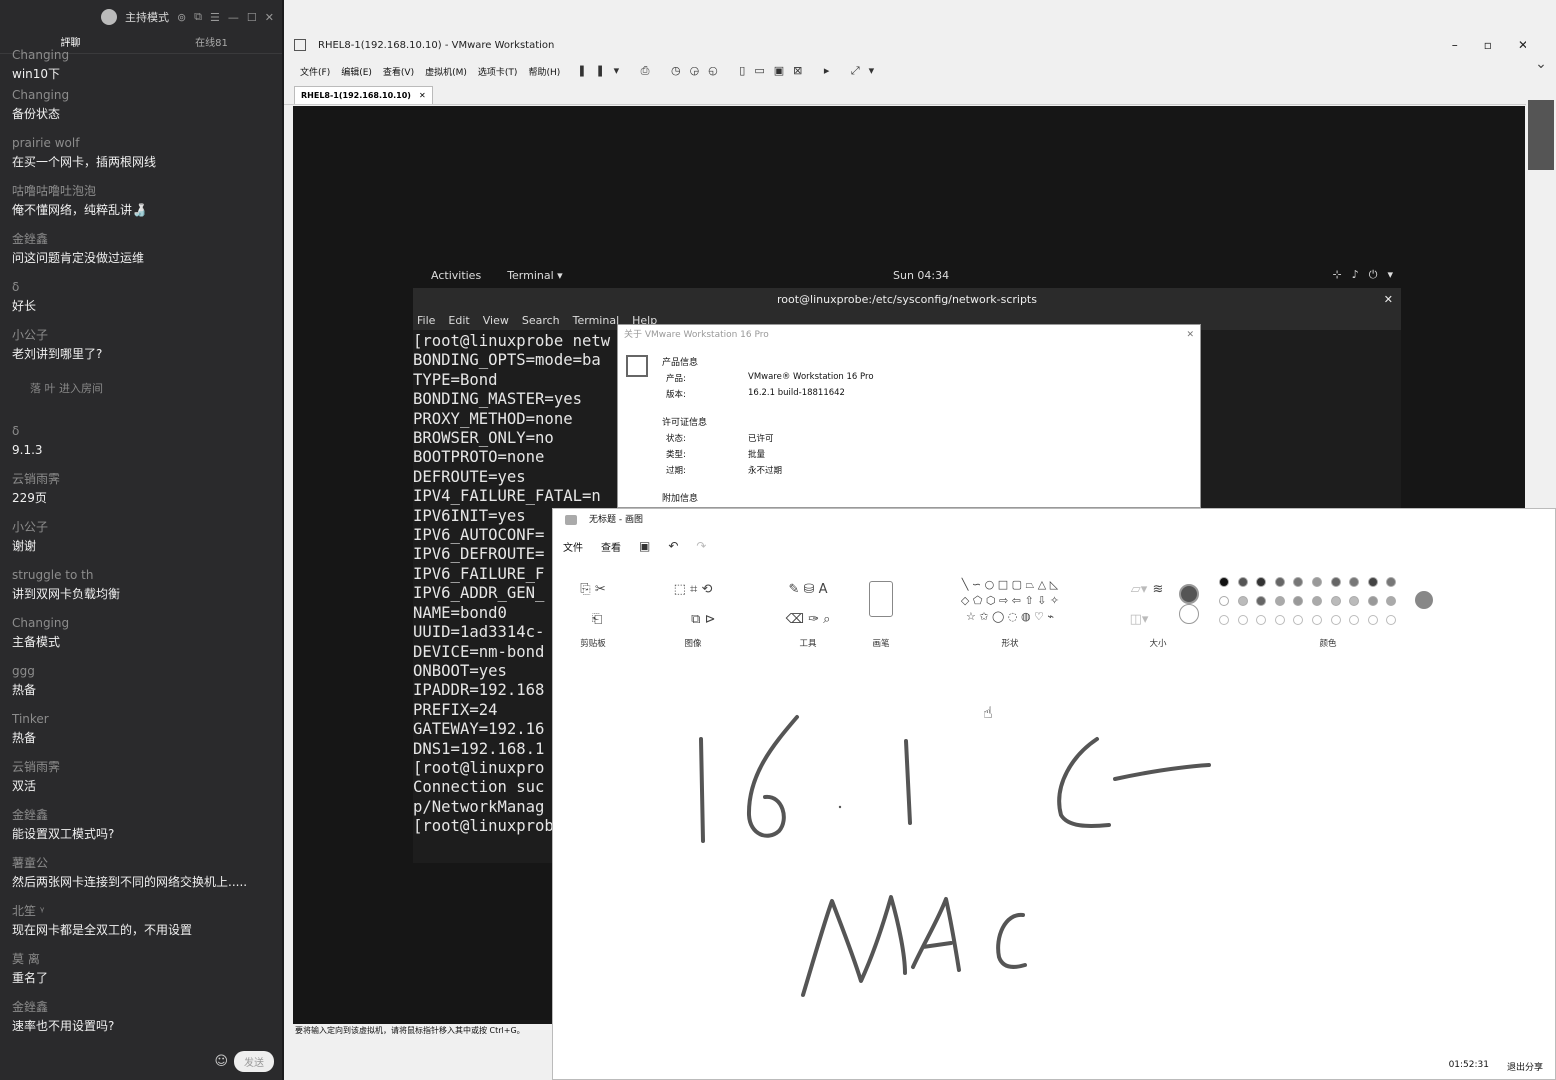  Describe the element at coordinates (36, 114) in the screenshot. I see `chat-text: 备份状态` at that location.